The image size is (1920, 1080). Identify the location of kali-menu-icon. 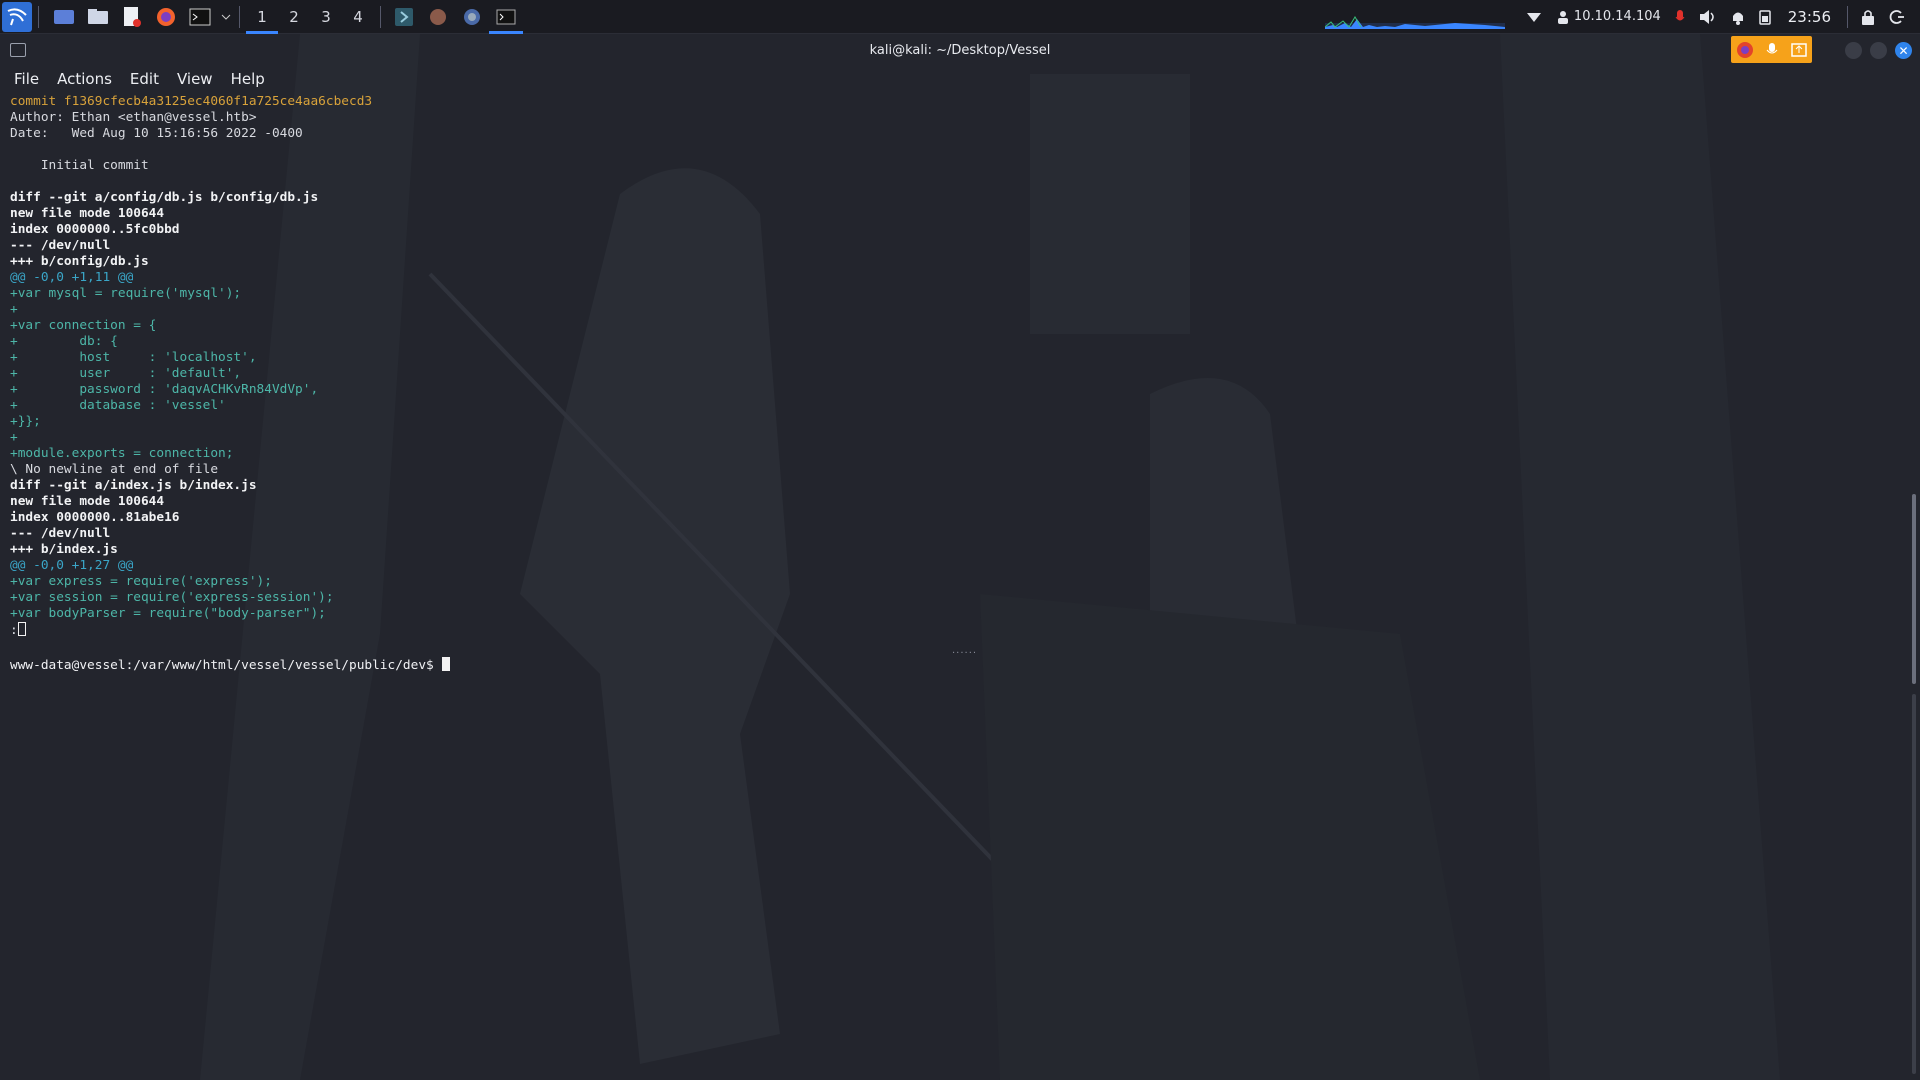
(17, 16).